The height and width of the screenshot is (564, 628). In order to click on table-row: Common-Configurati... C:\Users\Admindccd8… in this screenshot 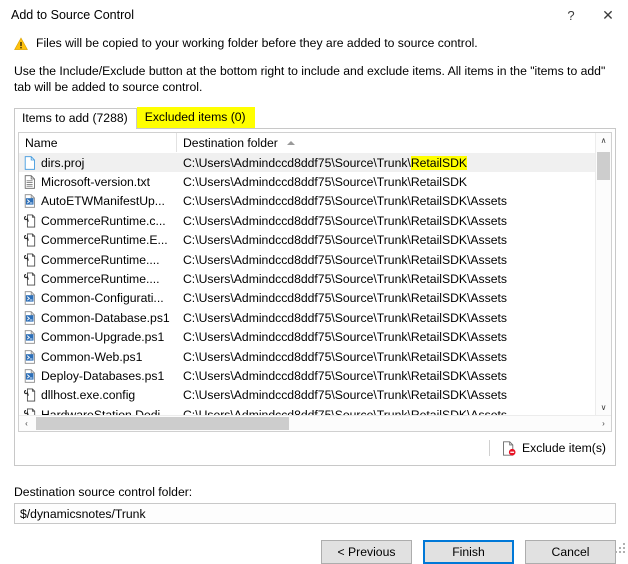, I will do `click(307, 298)`.